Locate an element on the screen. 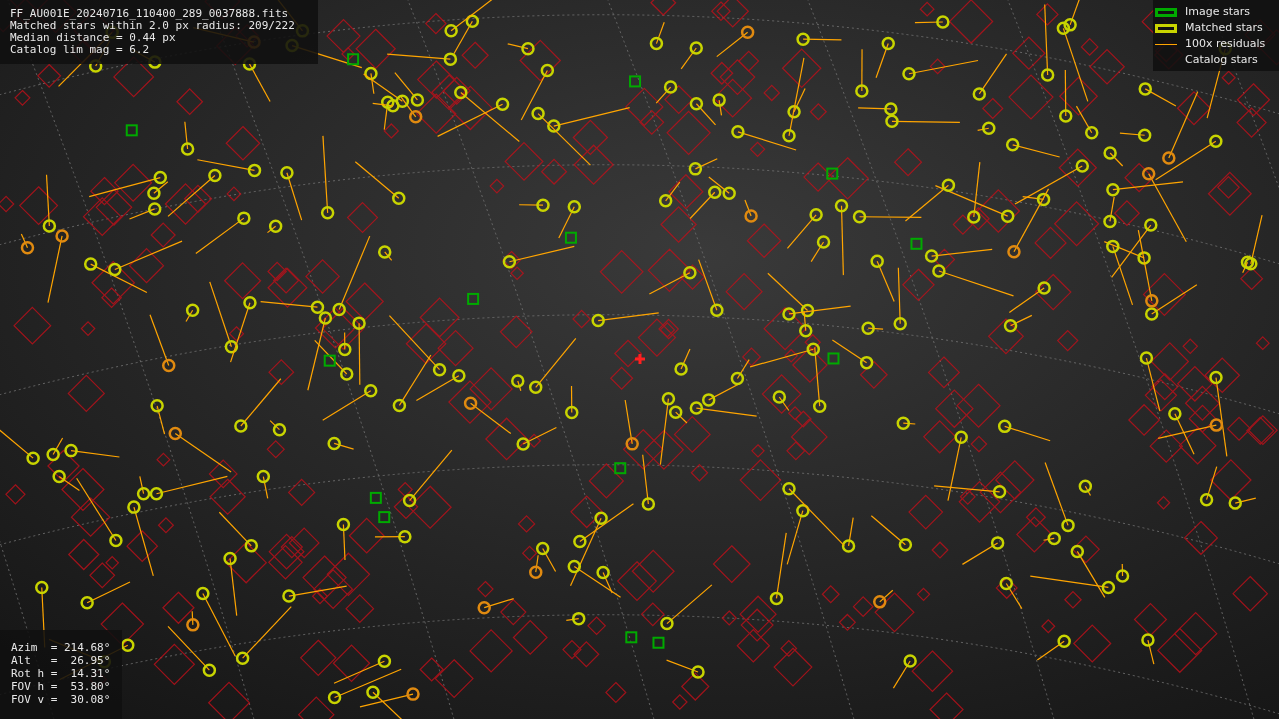  legend-label: Image stars is located at coordinates (1217, 12).